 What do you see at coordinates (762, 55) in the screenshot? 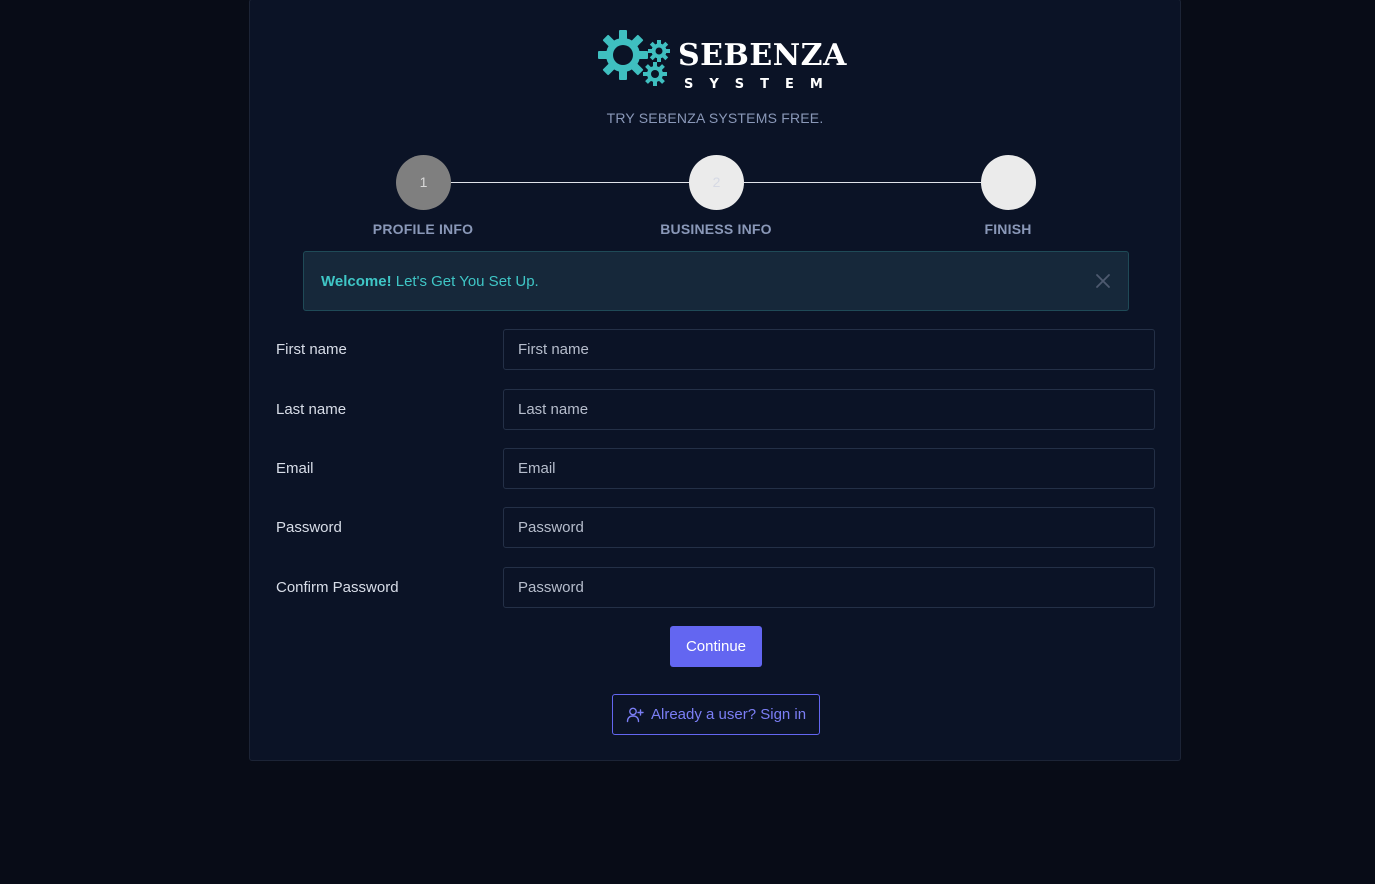
I see `brand-name: SEBENZA` at bounding box center [762, 55].